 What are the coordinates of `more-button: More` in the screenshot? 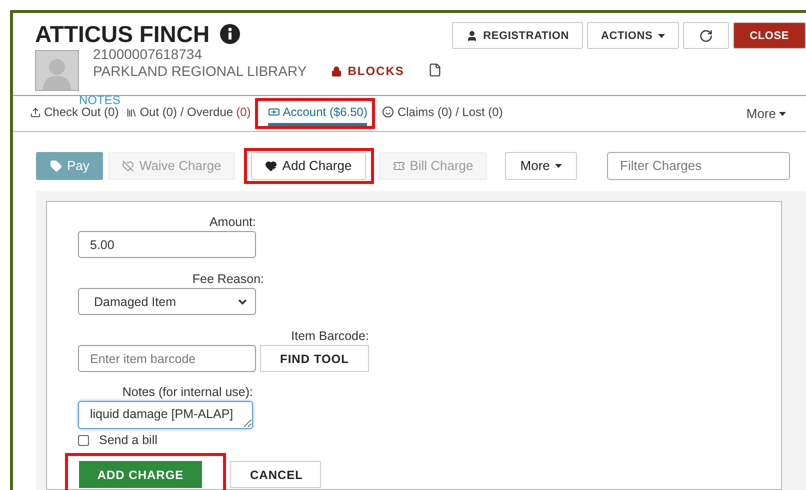 It's located at (541, 166).